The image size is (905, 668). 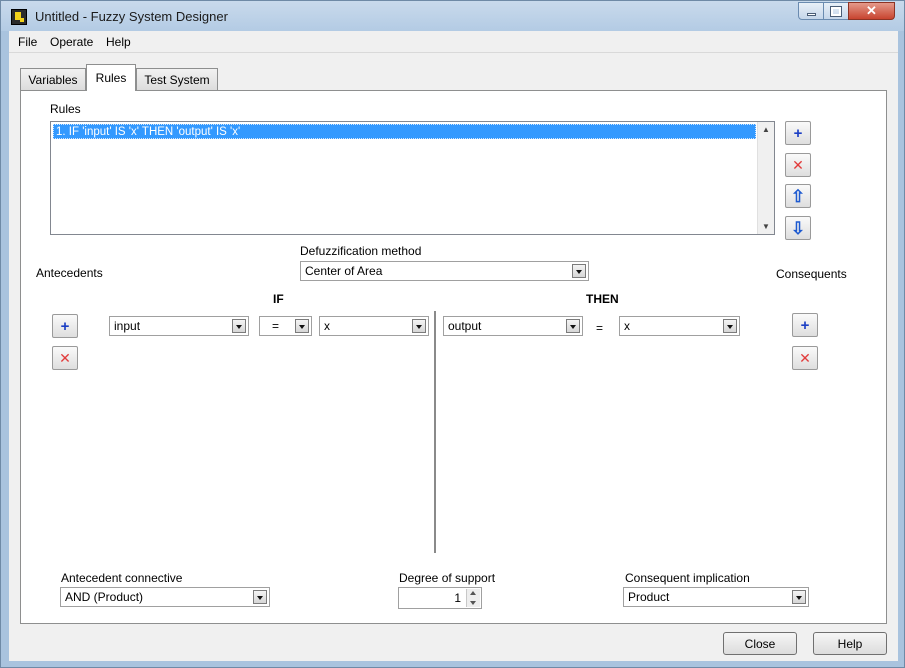 I want to click on menu-file: File, so click(x=27, y=42).